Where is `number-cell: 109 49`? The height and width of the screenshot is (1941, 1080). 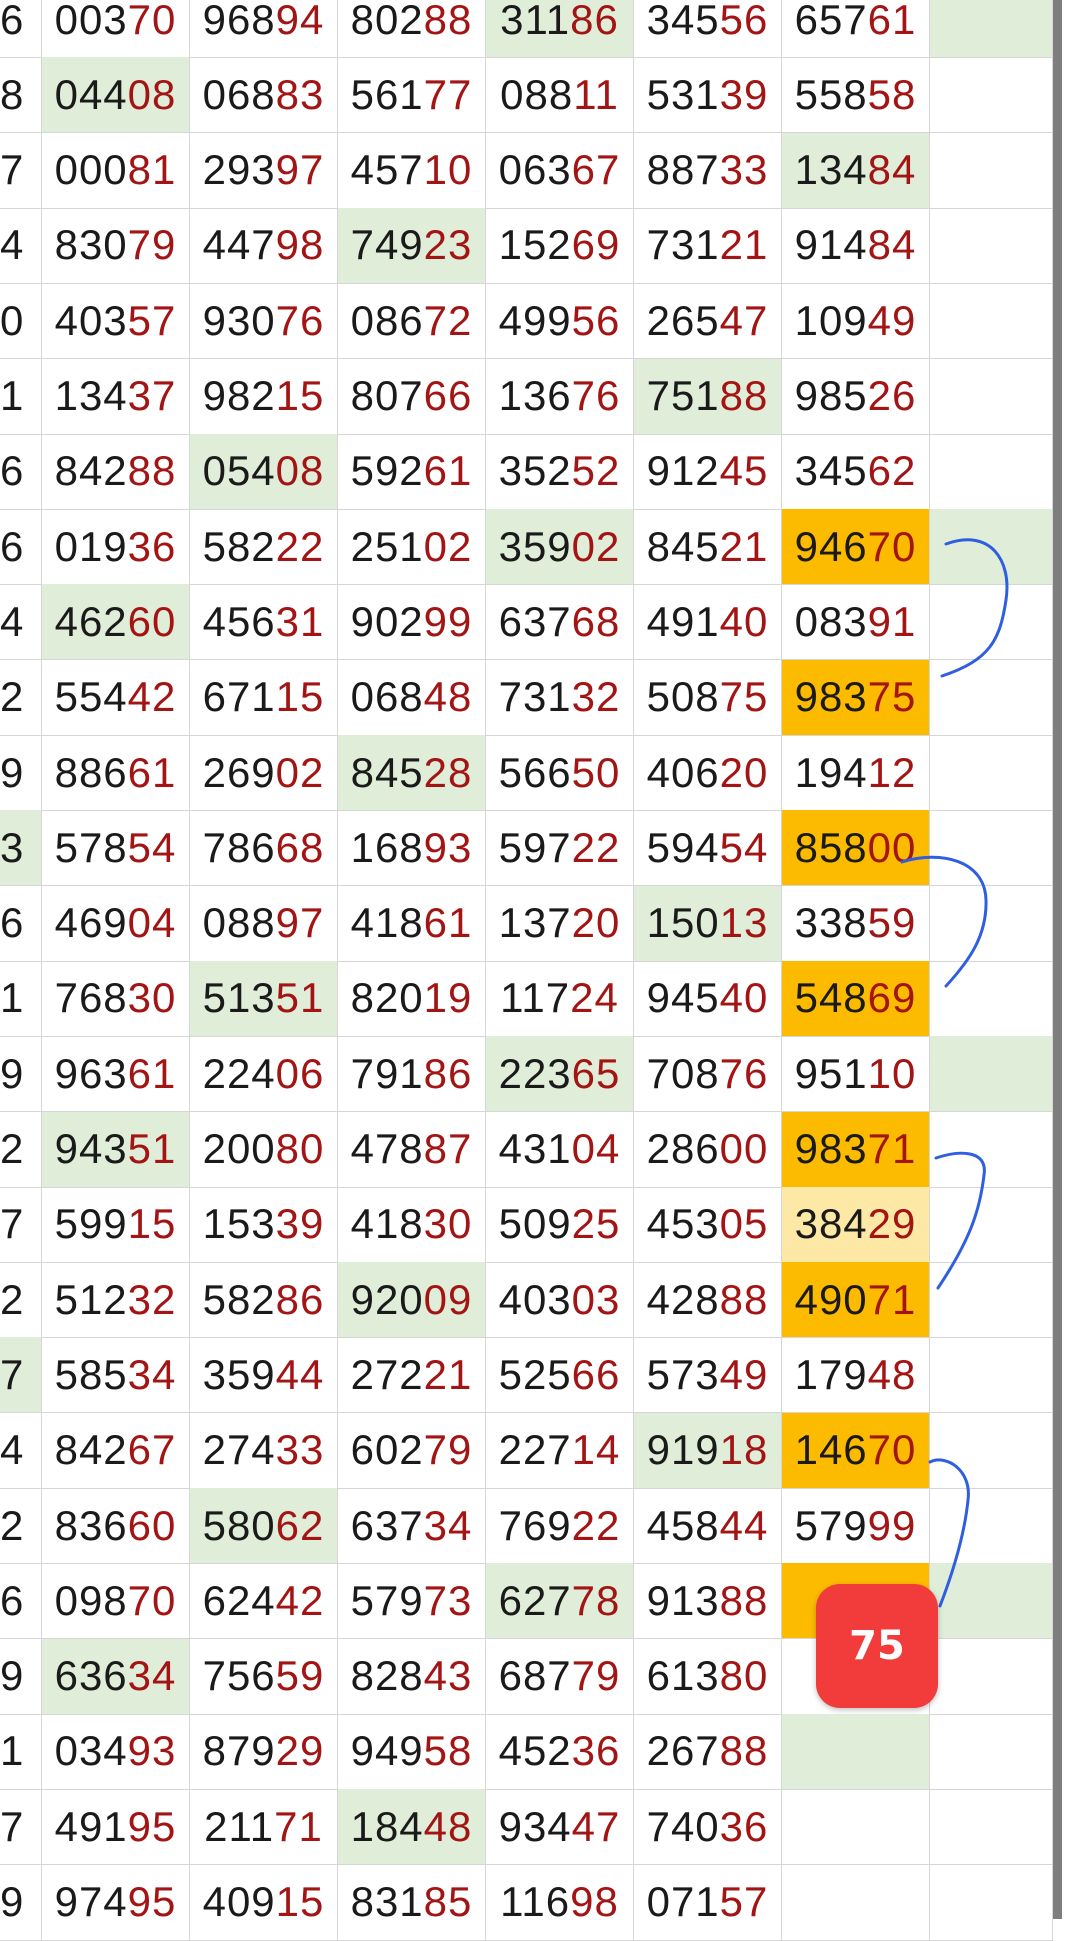 number-cell: 109 49 is located at coordinates (856, 321).